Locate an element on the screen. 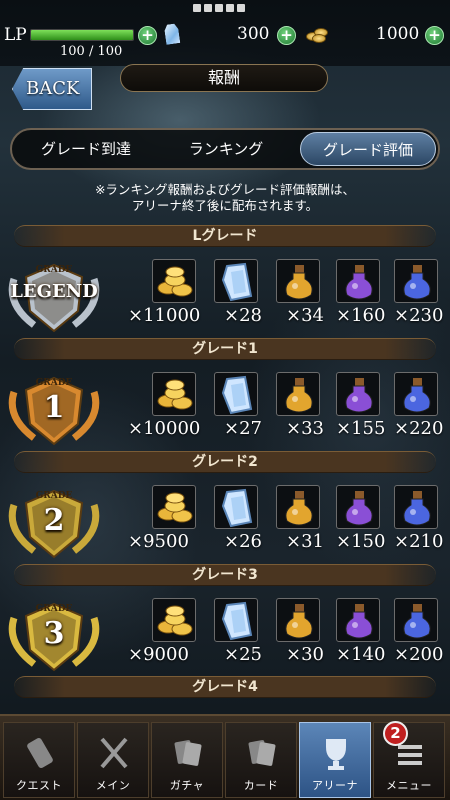  coin-count: 1000 is located at coordinates (398, 34).